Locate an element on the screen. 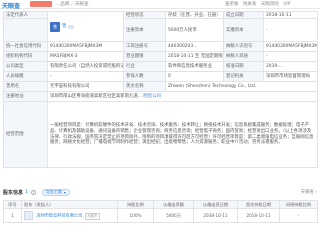 Image resolution: width=320 pixels, height=240 pixels. legal-rep-spacer is located at coordinates (25, 30).